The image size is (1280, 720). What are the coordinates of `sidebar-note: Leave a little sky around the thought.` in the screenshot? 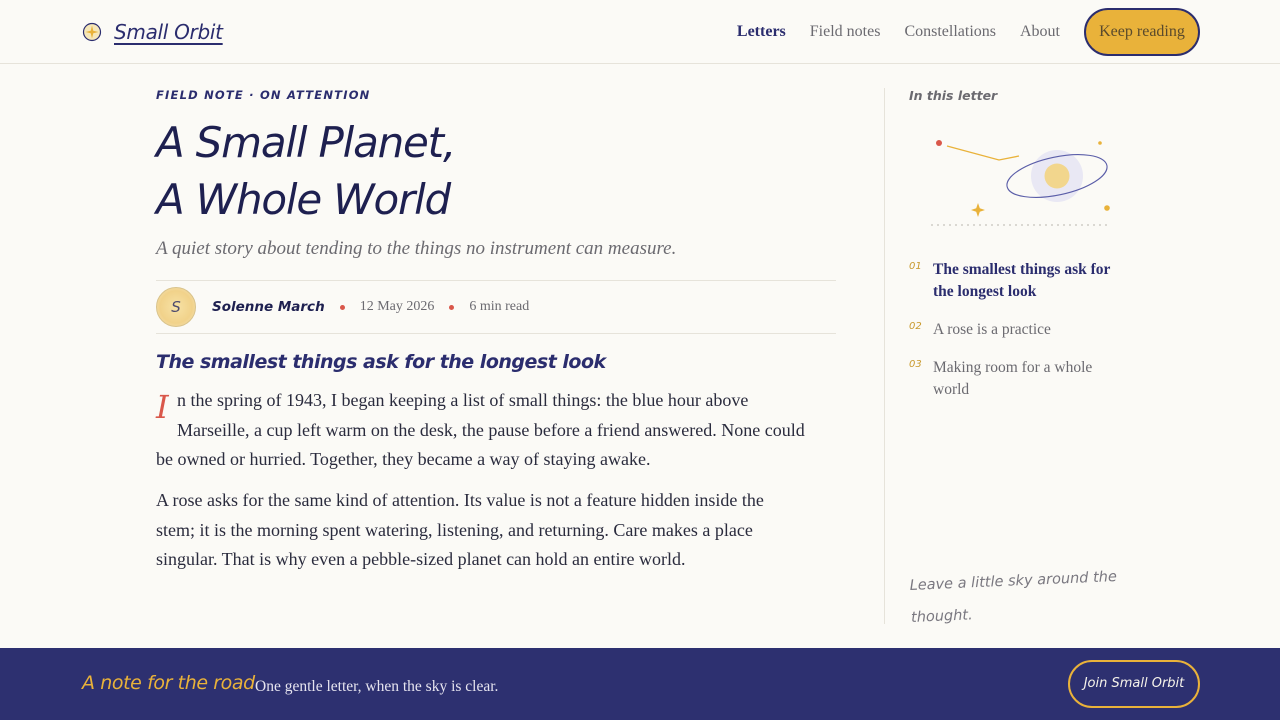 It's located at (1013, 597).